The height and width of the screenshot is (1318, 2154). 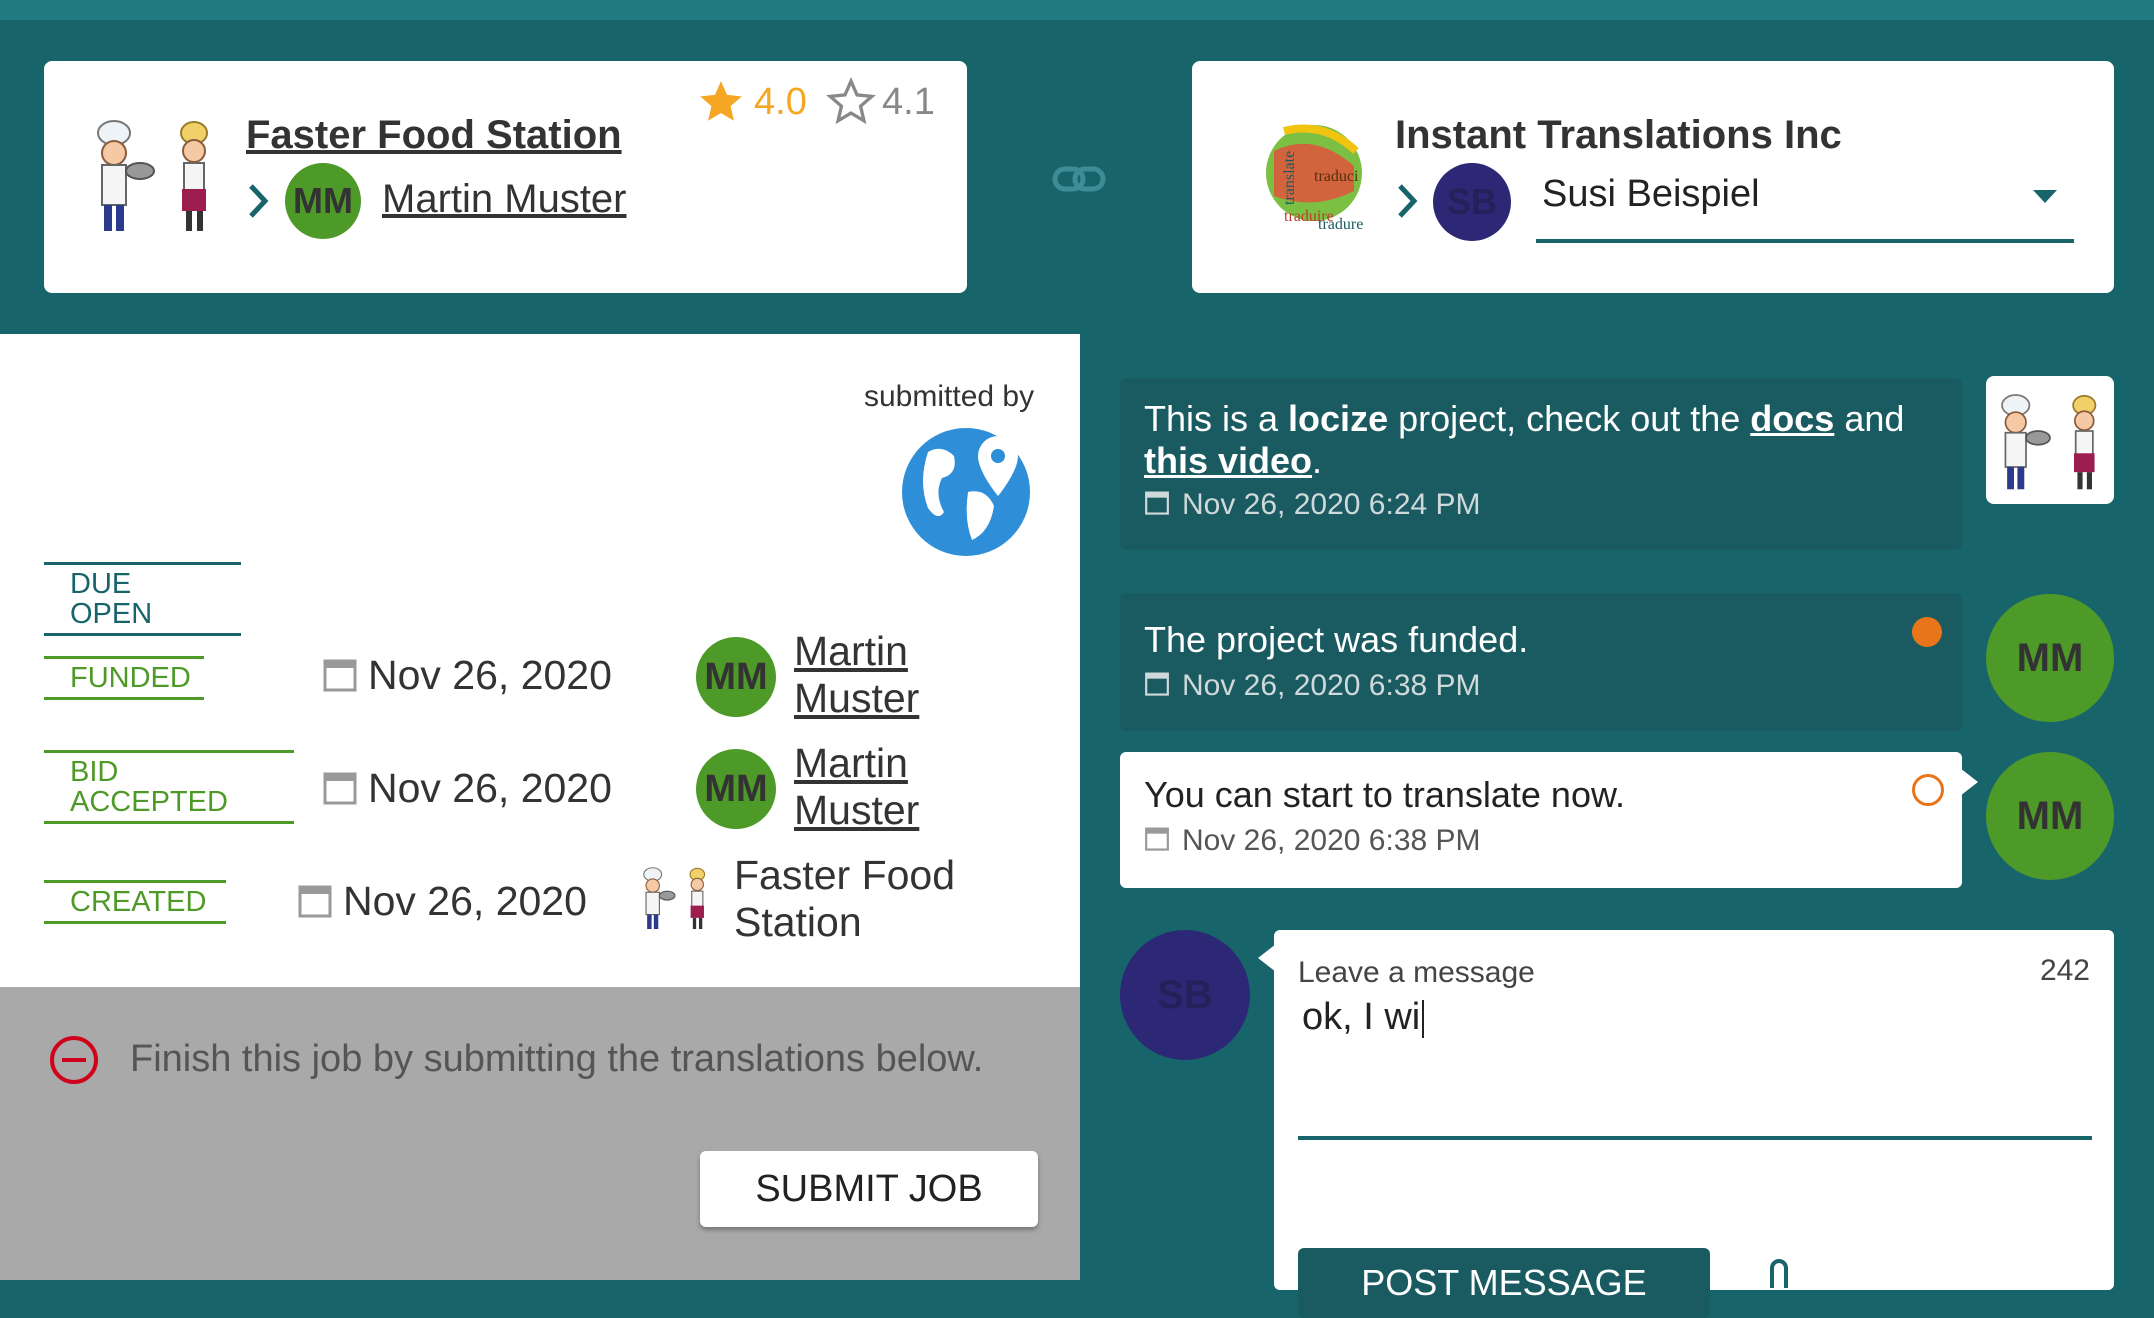 What do you see at coordinates (736, 789) in the screenshot?
I see `bid-actor-avatar: MM` at bounding box center [736, 789].